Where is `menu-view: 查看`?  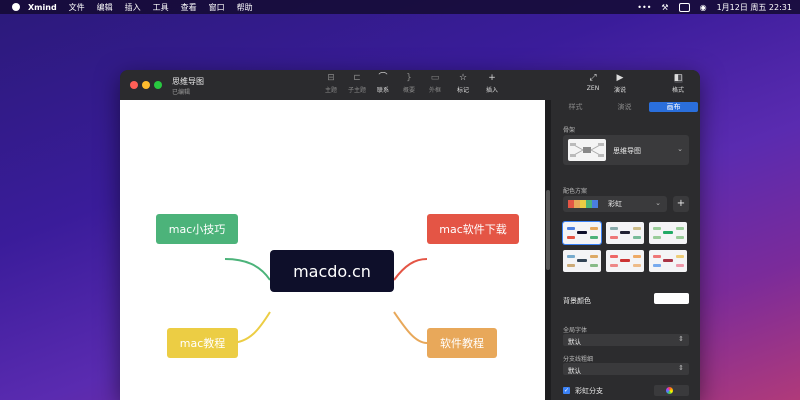 menu-view: 查看 is located at coordinates (189, 7).